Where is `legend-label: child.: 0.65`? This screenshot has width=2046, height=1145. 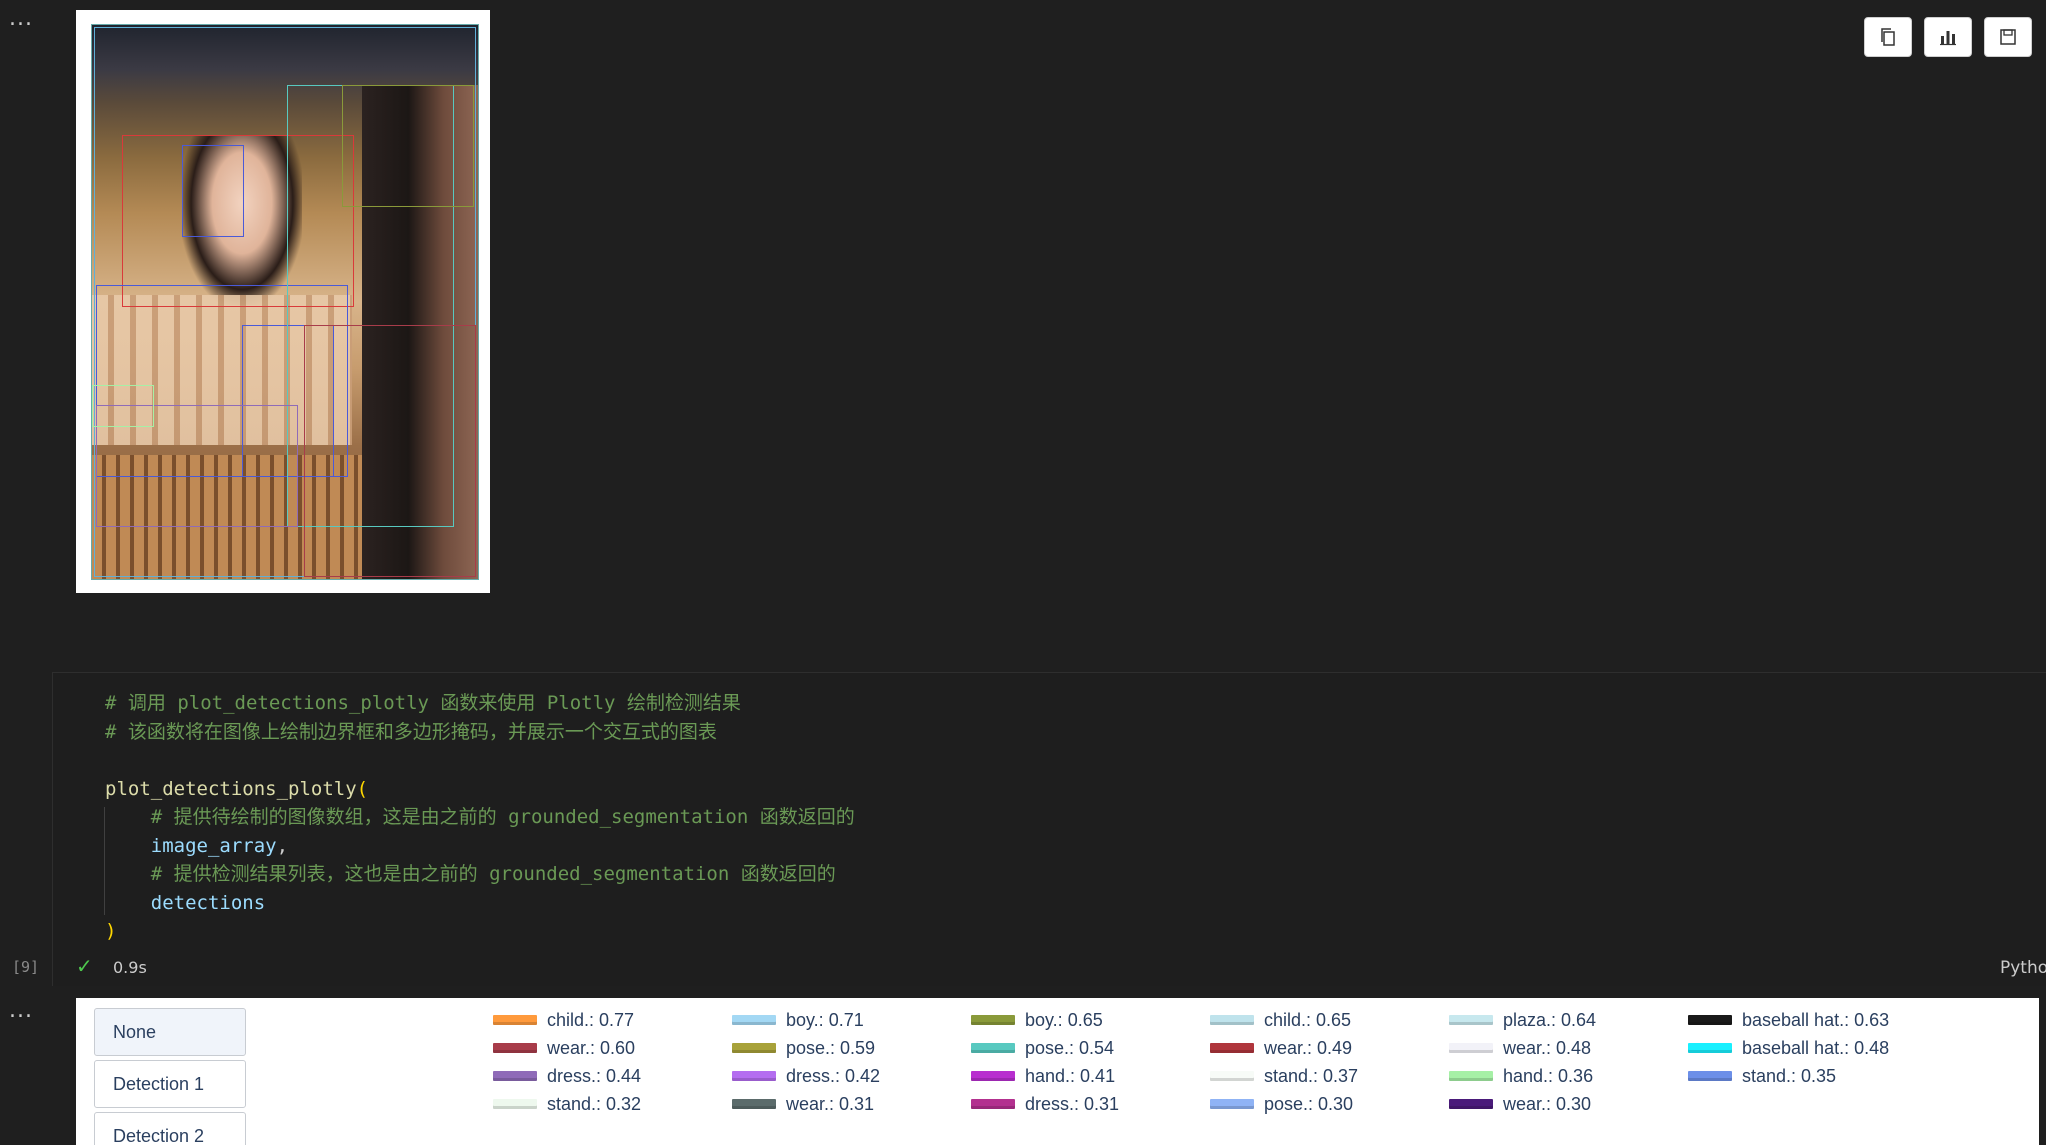
legend-label: child.: 0.65 is located at coordinates (1308, 1019).